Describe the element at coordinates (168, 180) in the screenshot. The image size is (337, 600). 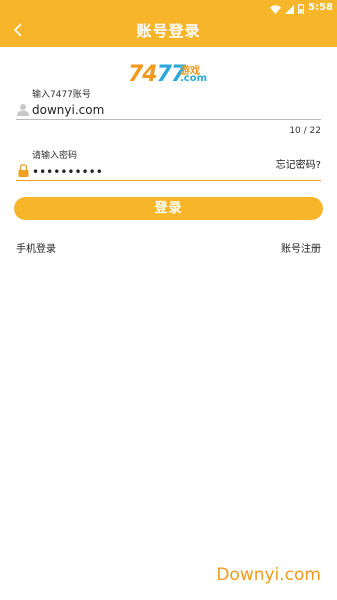
I see `password-underline` at that location.